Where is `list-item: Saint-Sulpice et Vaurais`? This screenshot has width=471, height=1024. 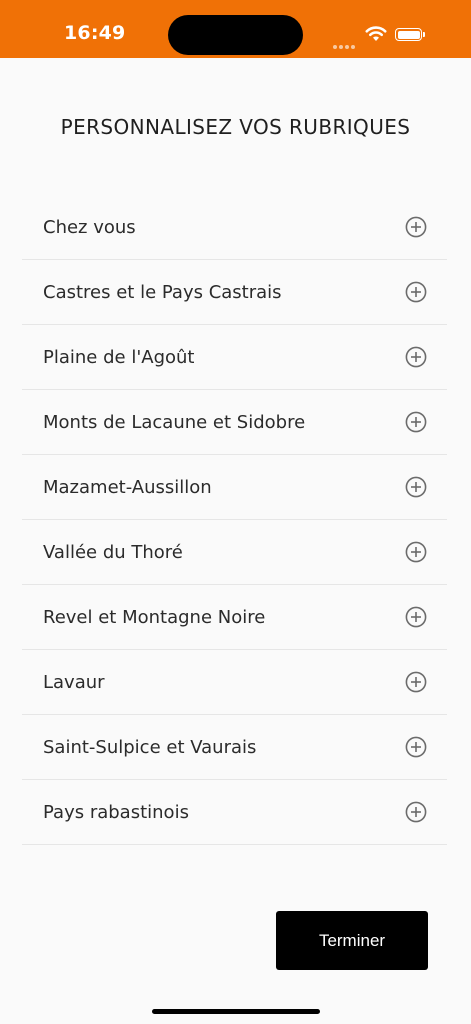
list-item: Saint-Sulpice et Vaurais is located at coordinates (234, 747).